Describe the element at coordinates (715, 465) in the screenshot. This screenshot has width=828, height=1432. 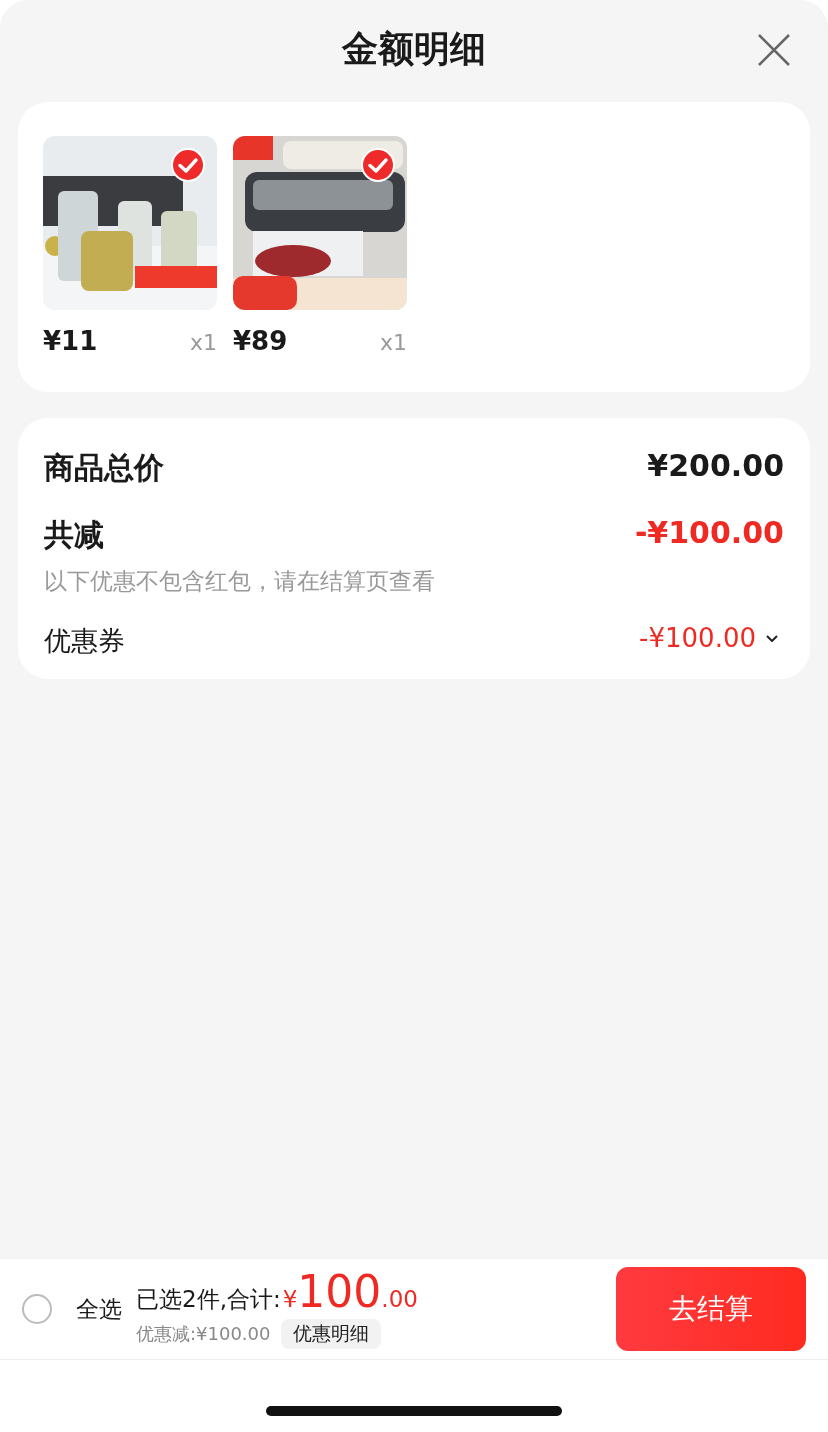
I see `summary-value: ¥200.00` at that location.